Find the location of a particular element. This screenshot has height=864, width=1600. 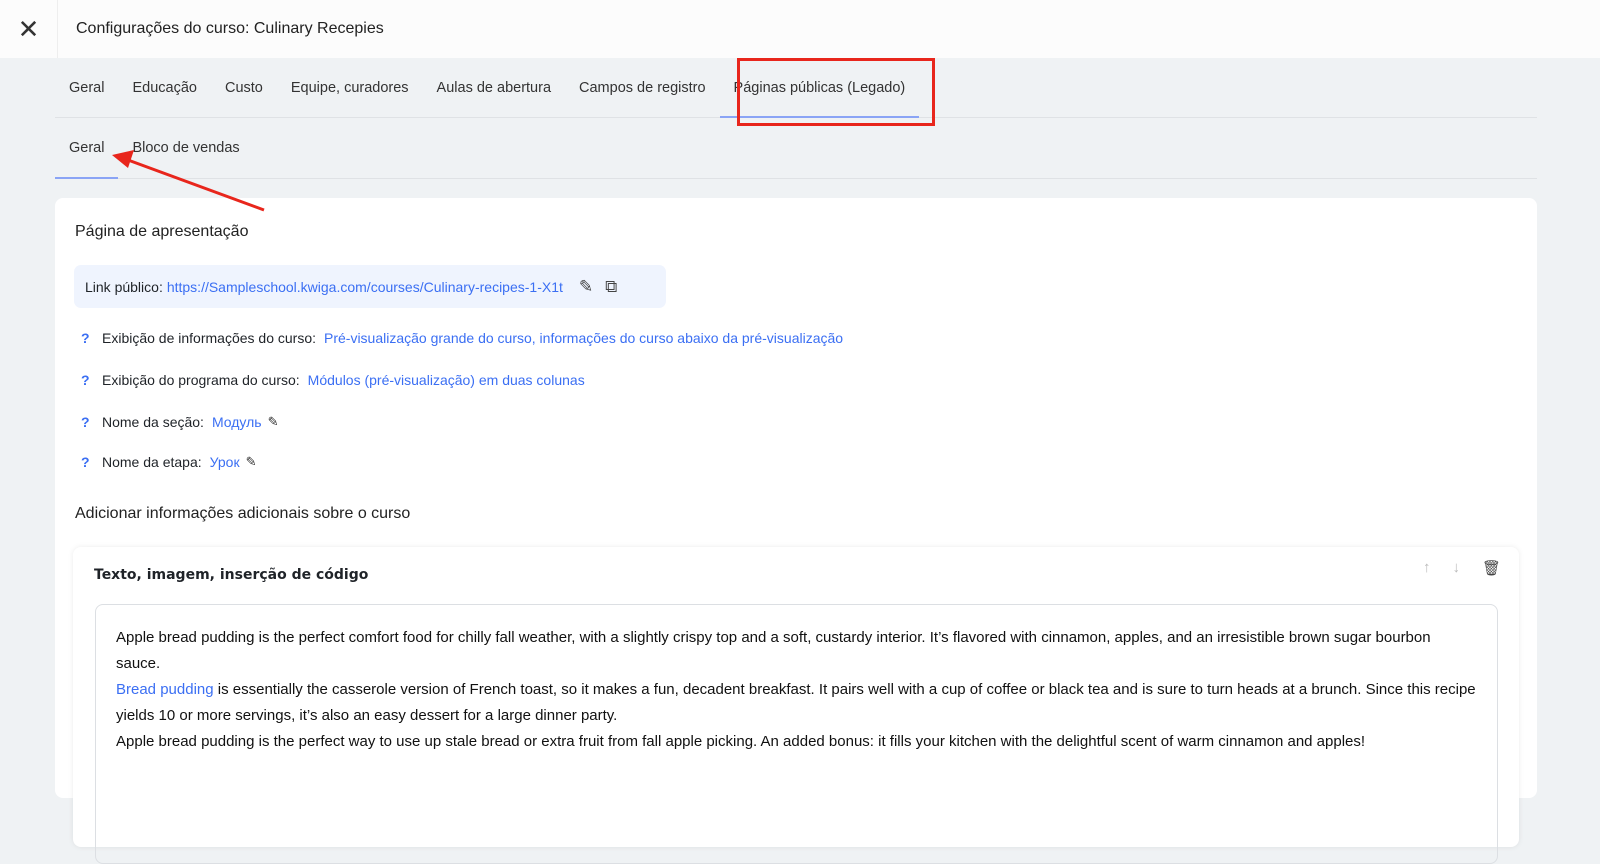

setting-value: Урок is located at coordinates (225, 462).